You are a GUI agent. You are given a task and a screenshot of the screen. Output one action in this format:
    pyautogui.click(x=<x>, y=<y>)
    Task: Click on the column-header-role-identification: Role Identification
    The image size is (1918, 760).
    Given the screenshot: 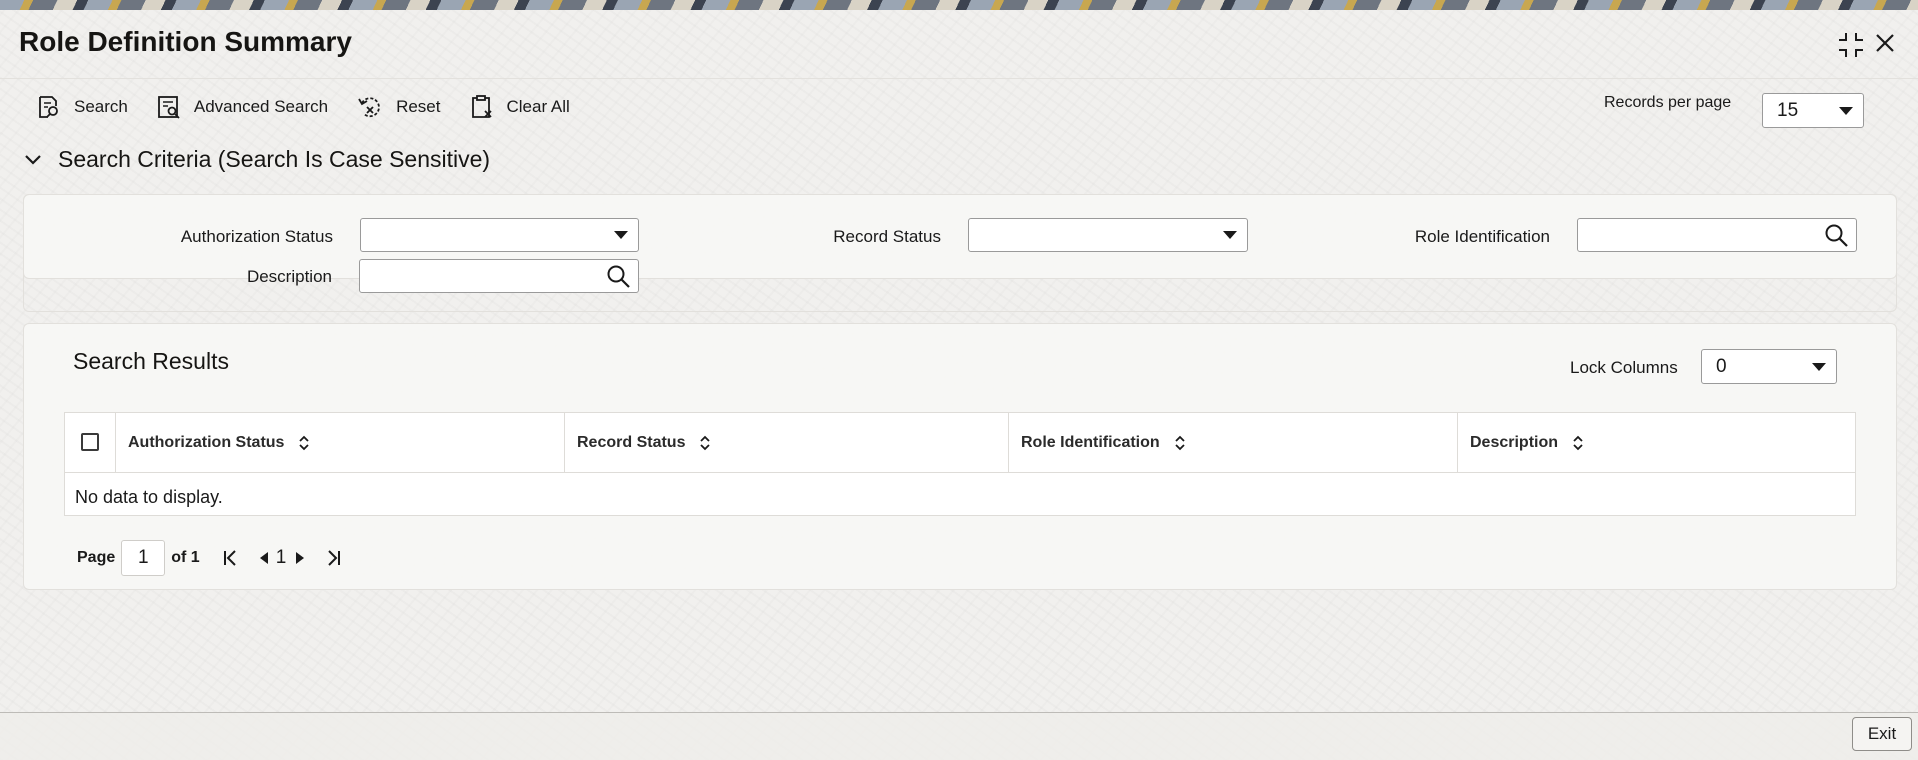 What is the action you would take?
    pyautogui.click(x=1232, y=442)
    